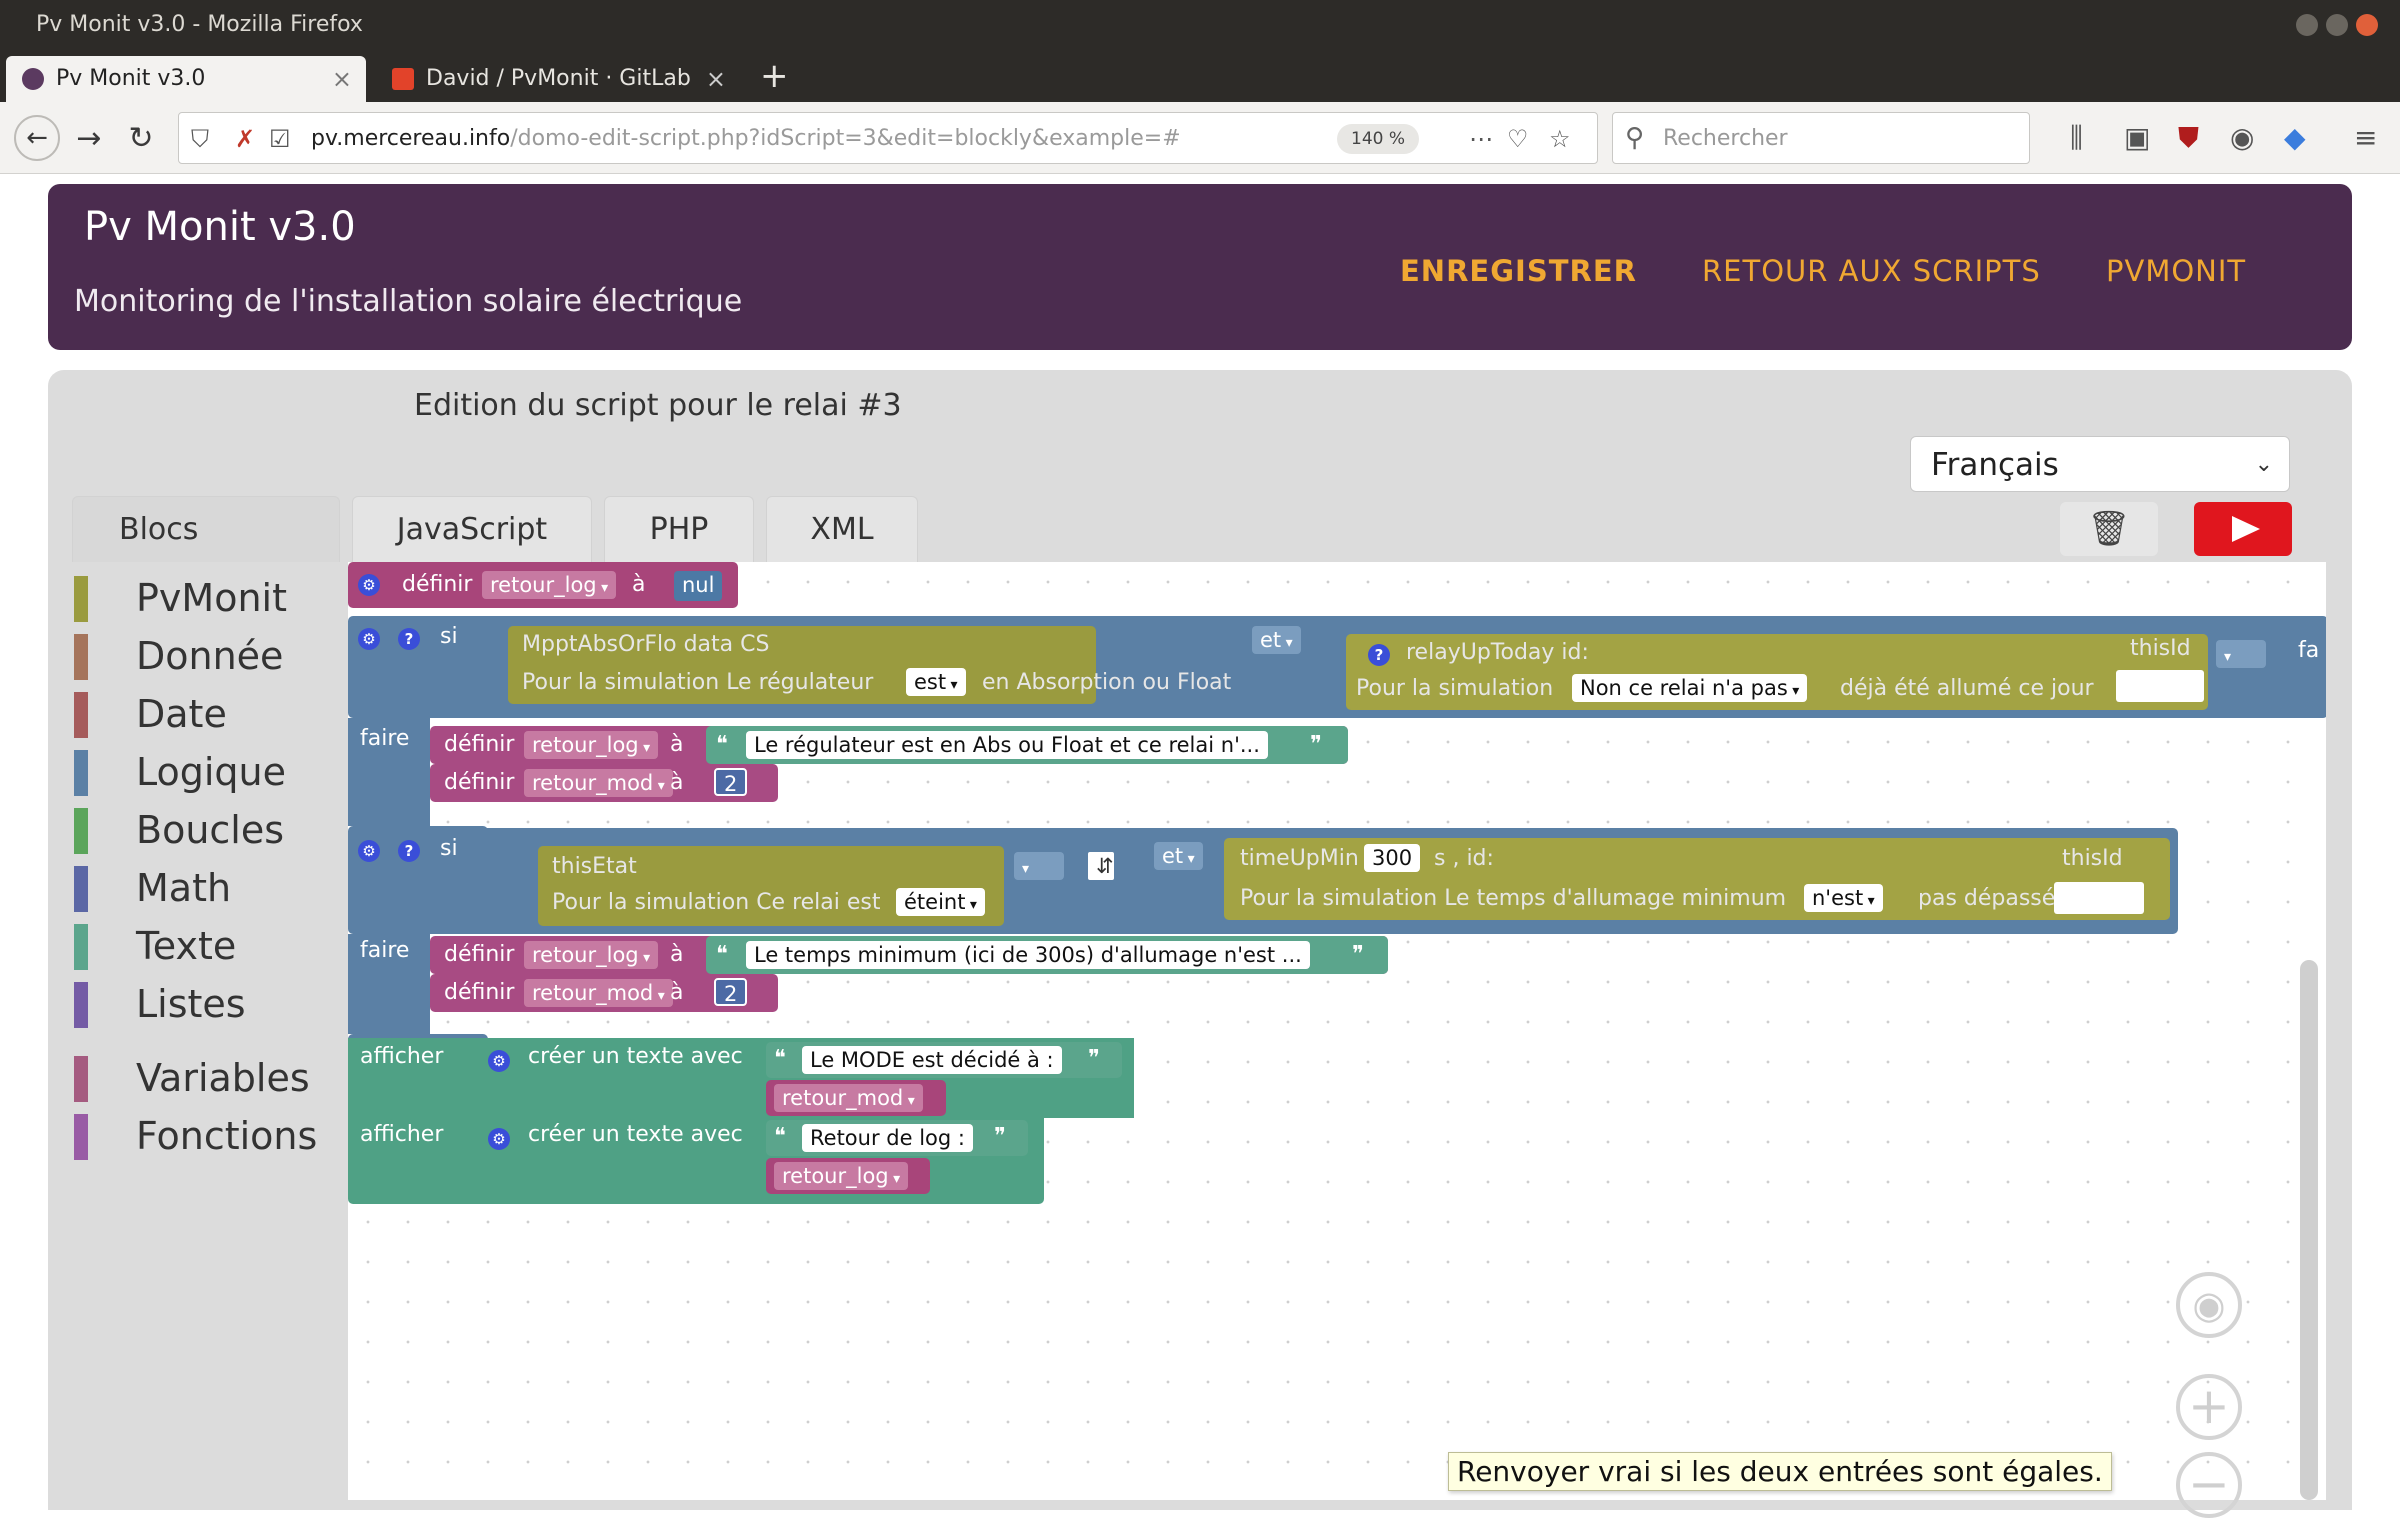 This screenshot has width=2400, height=1518. What do you see at coordinates (1392, 858) in the screenshot?
I see `number-value: 300` at bounding box center [1392, 858].